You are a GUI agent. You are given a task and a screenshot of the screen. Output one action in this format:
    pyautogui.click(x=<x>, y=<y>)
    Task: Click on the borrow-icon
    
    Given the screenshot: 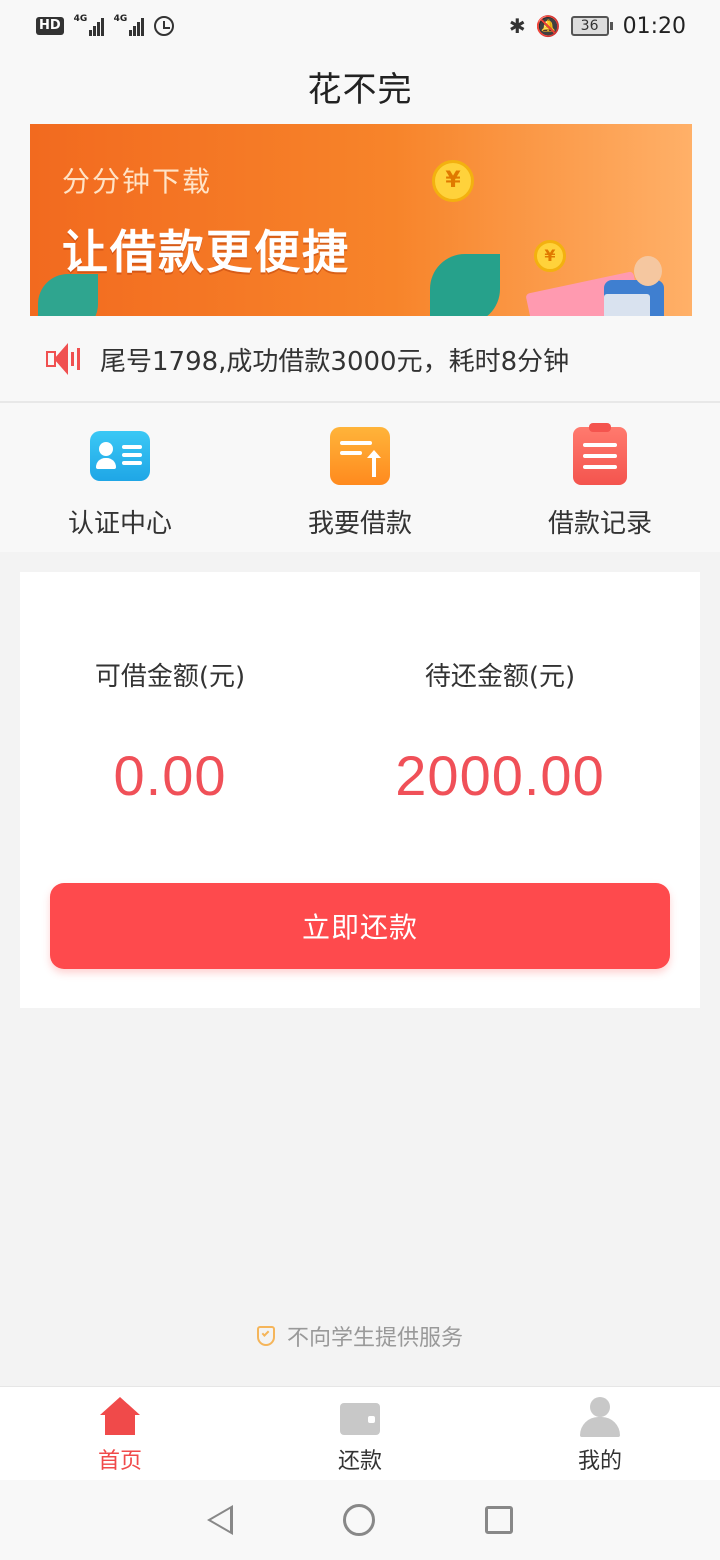 What is the action you would take?
    pyautogui.click(x=360, y=456)
    